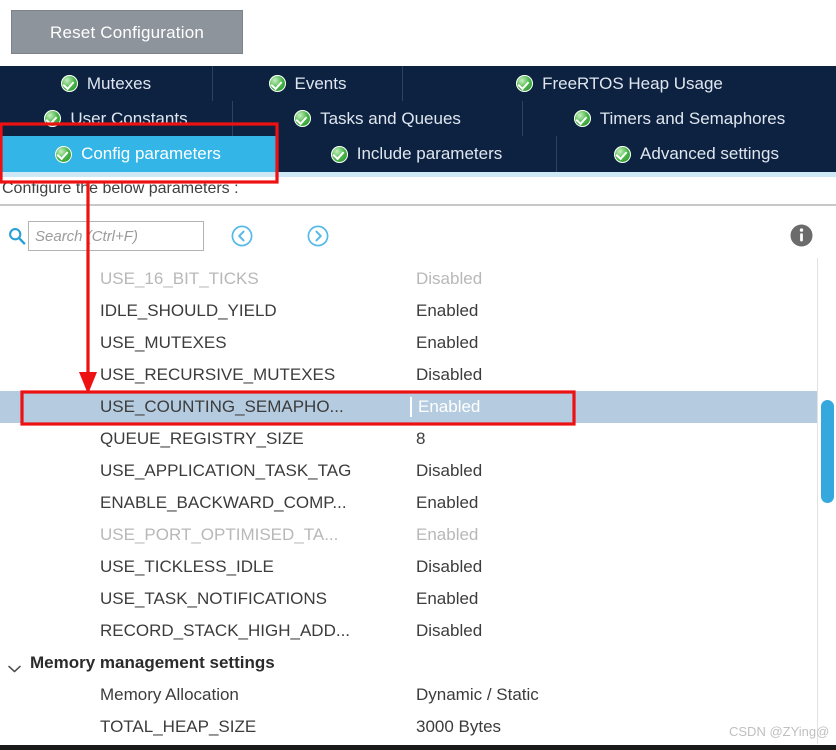 Image resolution: width=836 pixels, height=750 pixels. I want to click on table-row: USE_TICKLESS_IDLE Disabled, so click(409, 567).